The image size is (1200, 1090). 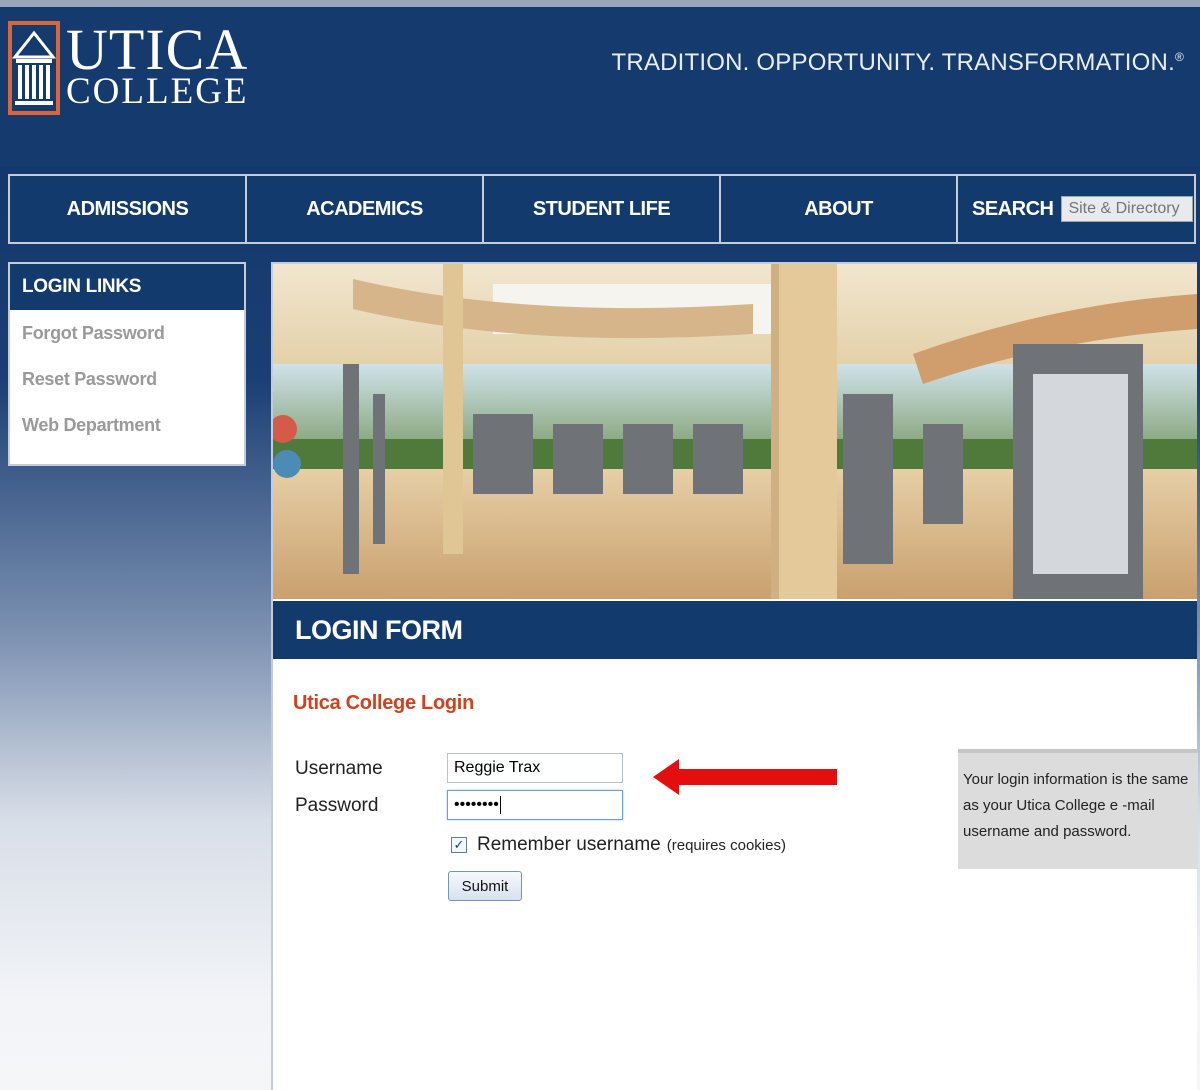 I want to click on top-strip, so click(x=600, y=3).